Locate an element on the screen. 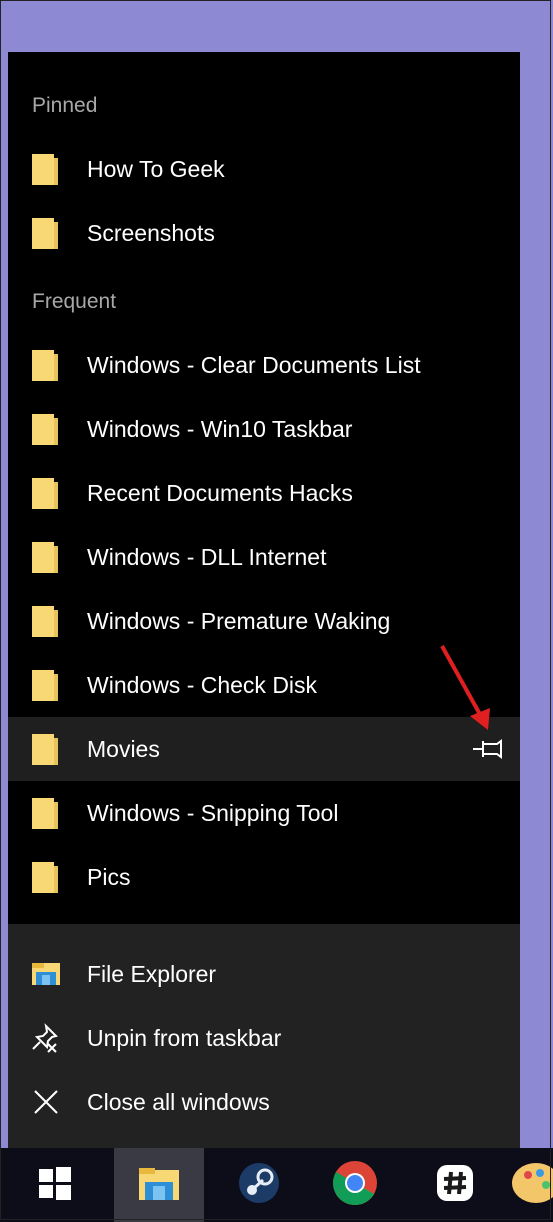 The width and height of the screenshot is (553, 1222). unpin-from-taskbar-task: Unpin from taskbar is located at coordinates (264, 1038).